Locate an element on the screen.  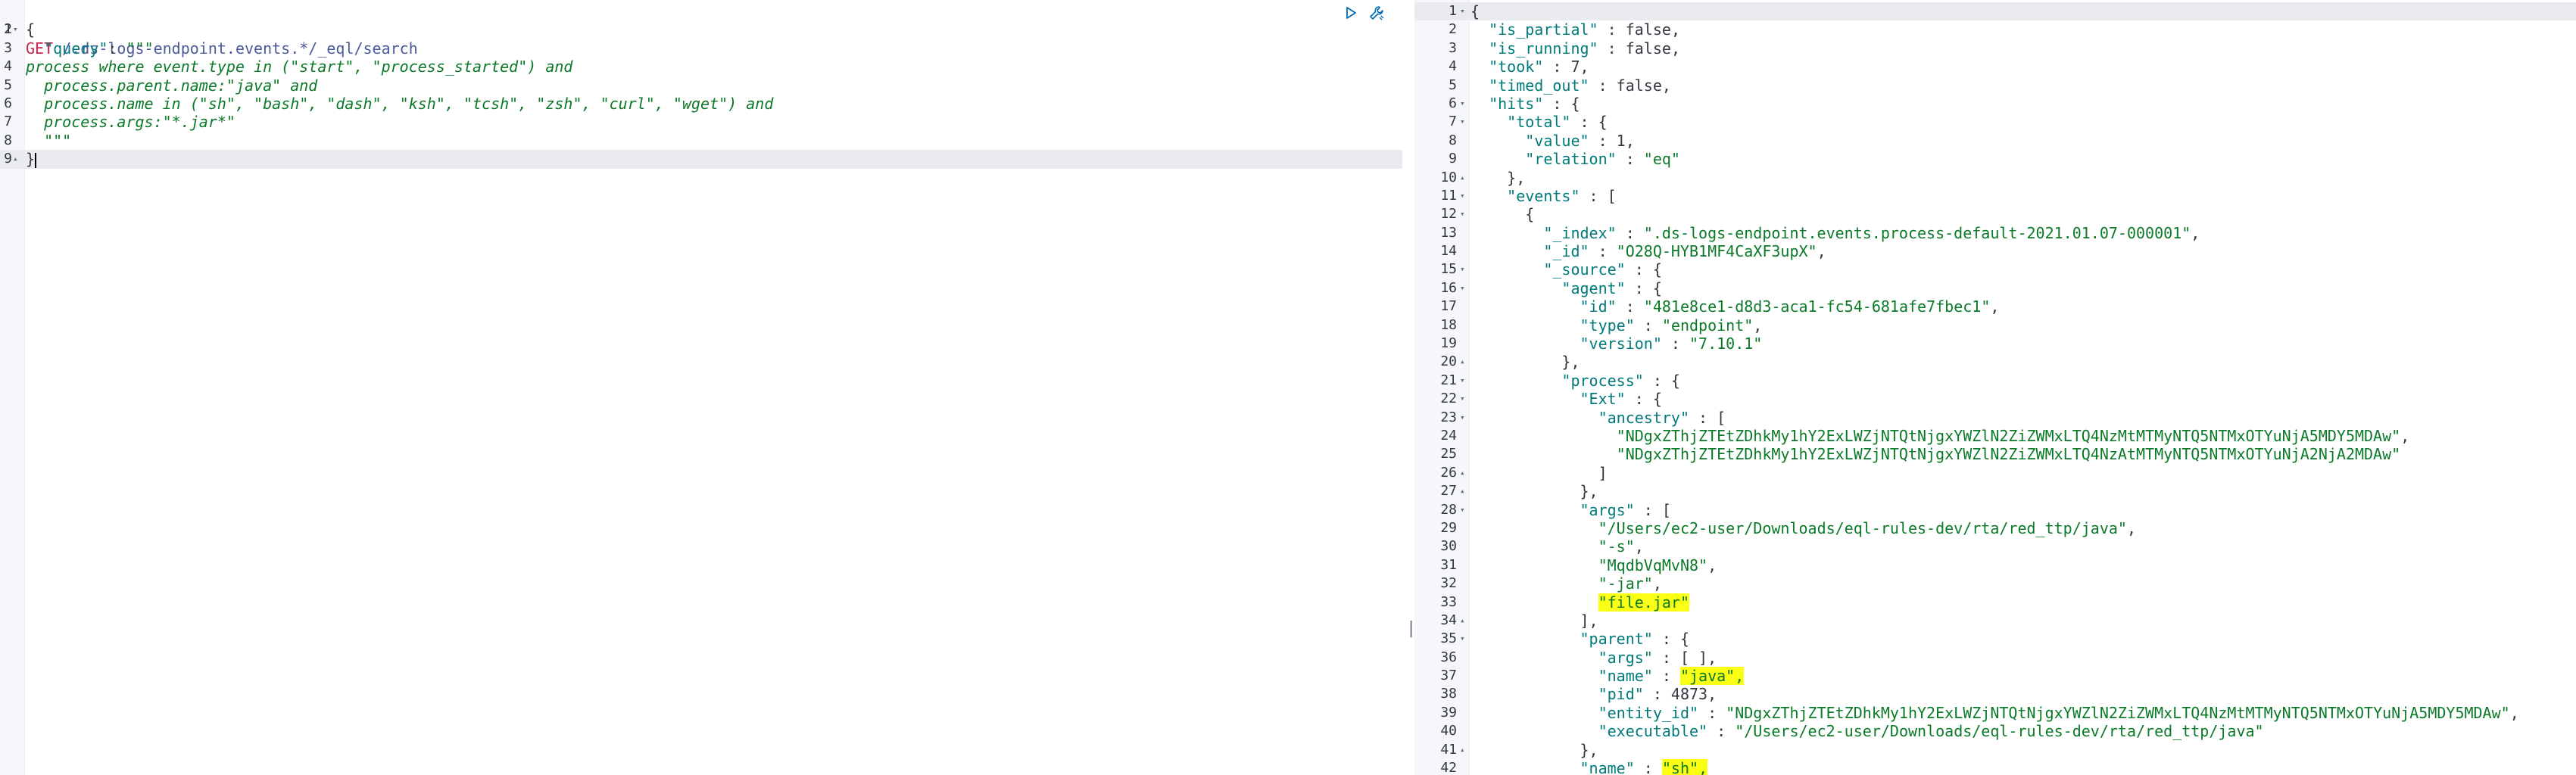
response-line-text: "name" : "sh", is located at coordinates (1589, 767).